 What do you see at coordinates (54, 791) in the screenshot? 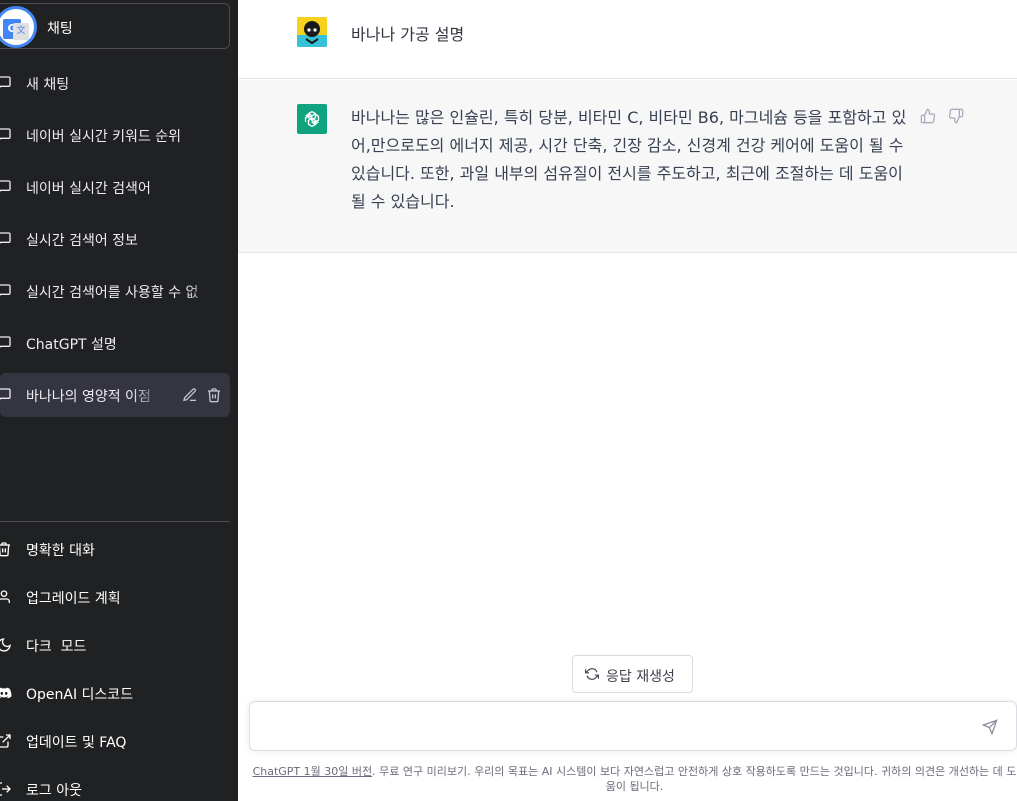
I see `logout-label: 로그 아웃` at bounding box center [54, 791].